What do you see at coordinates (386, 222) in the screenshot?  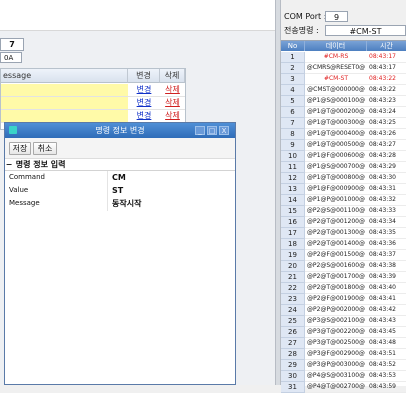 I see `log-row-time: 08:43:34` at bounding box center [386, 222].